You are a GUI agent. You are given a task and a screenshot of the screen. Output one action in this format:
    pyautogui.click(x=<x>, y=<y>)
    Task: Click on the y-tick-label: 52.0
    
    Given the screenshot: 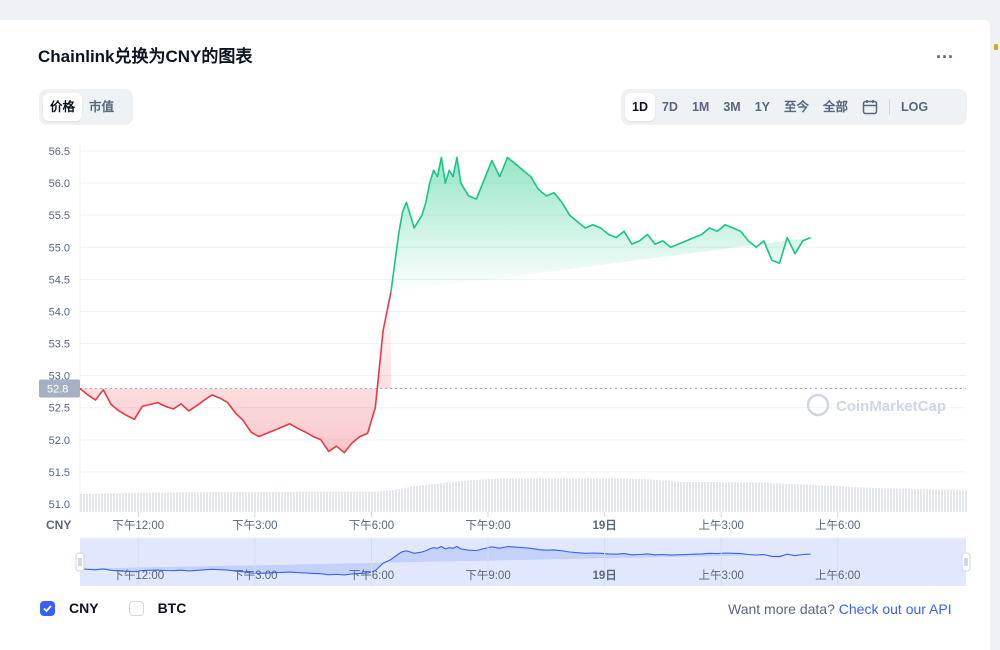 What is the action you would take?
    pyautogui.click(x=59, y=441)
    